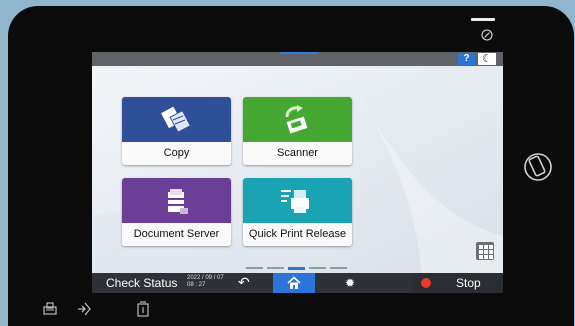 The height and width of the screenshot is (326, 575). I want to click on stop-button: Stop, so click(457, 283).